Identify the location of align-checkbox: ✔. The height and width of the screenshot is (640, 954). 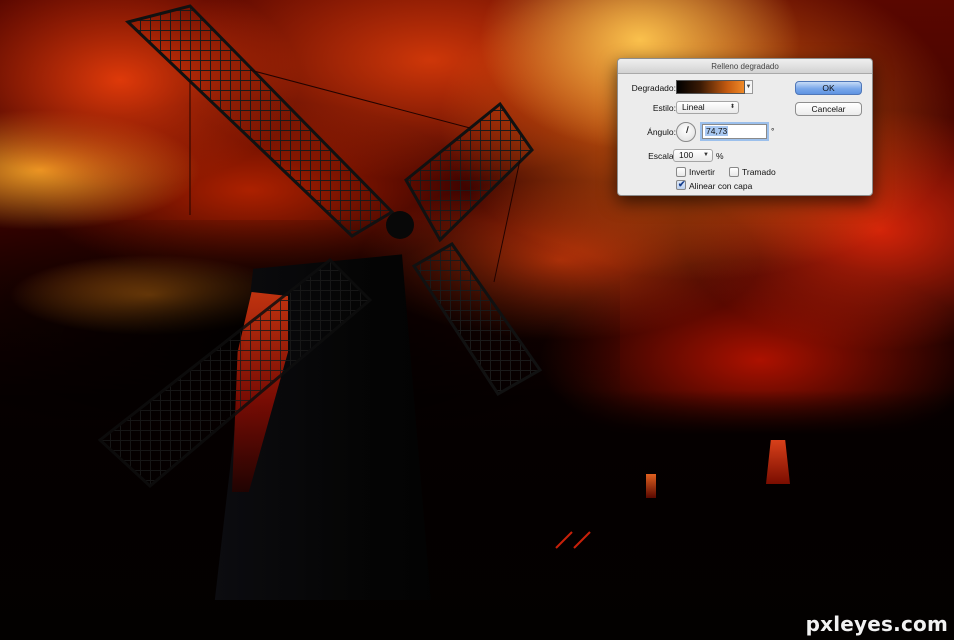
(681, 184).